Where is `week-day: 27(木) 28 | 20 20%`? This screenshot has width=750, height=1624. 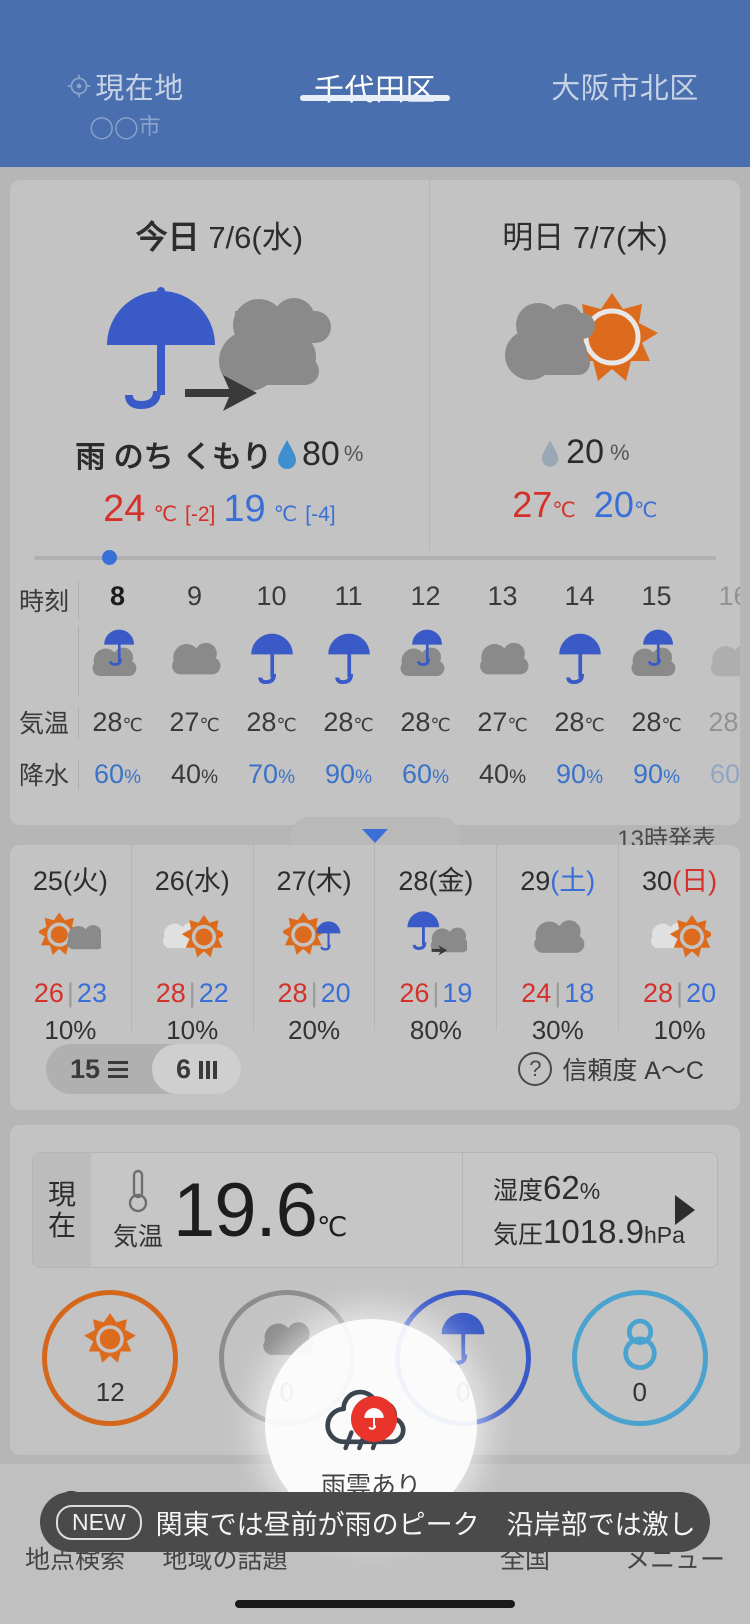 week-day: 27(木) 28 | 20 20% is located at coordinates (315, 945).